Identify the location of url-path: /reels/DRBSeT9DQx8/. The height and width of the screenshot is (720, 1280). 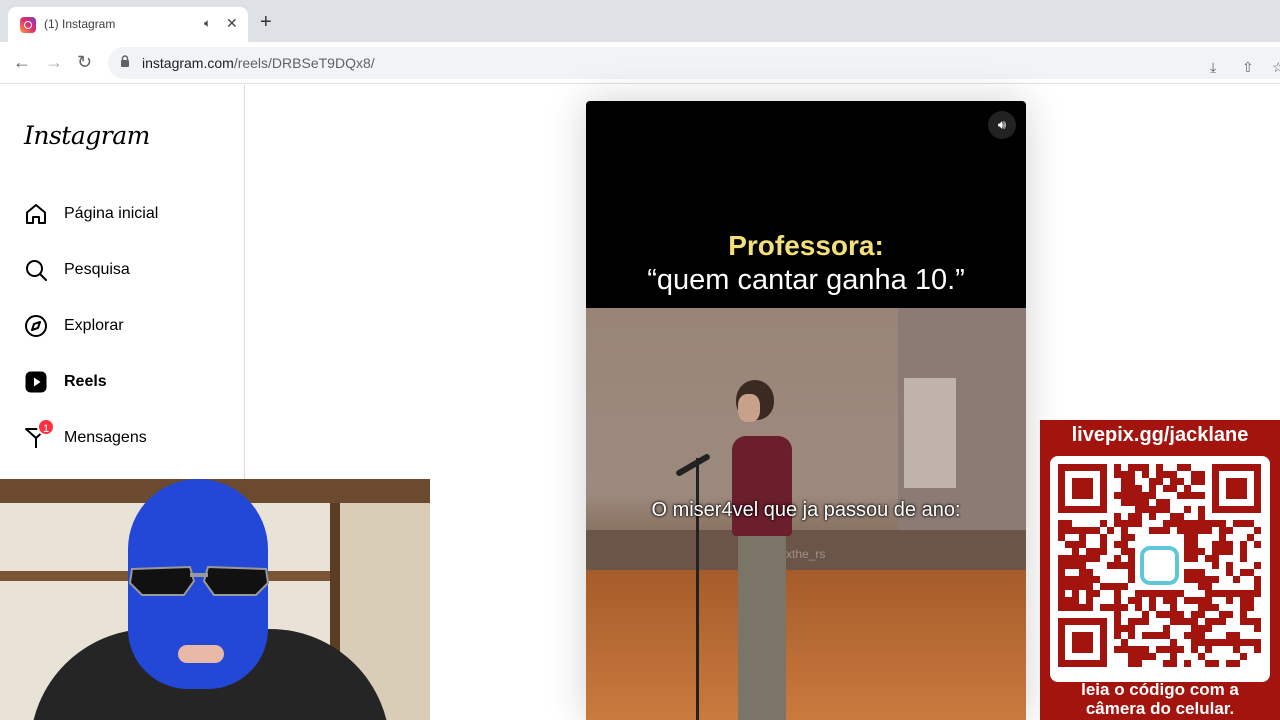
(304, 63).